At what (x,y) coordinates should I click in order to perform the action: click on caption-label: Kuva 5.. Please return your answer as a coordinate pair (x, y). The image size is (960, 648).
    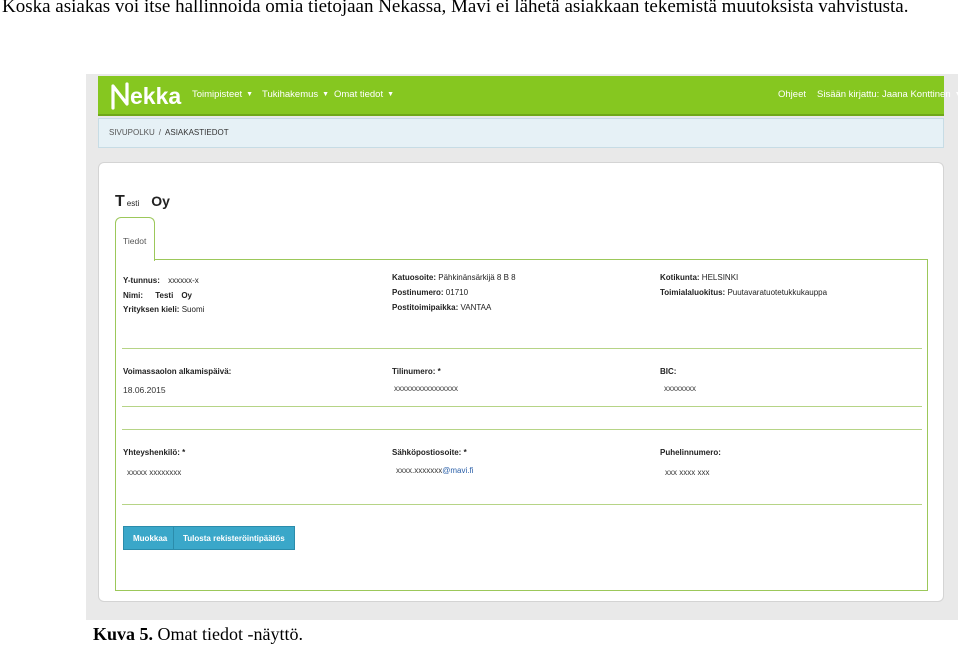
    Looking at the image, I should click on (123, 634).